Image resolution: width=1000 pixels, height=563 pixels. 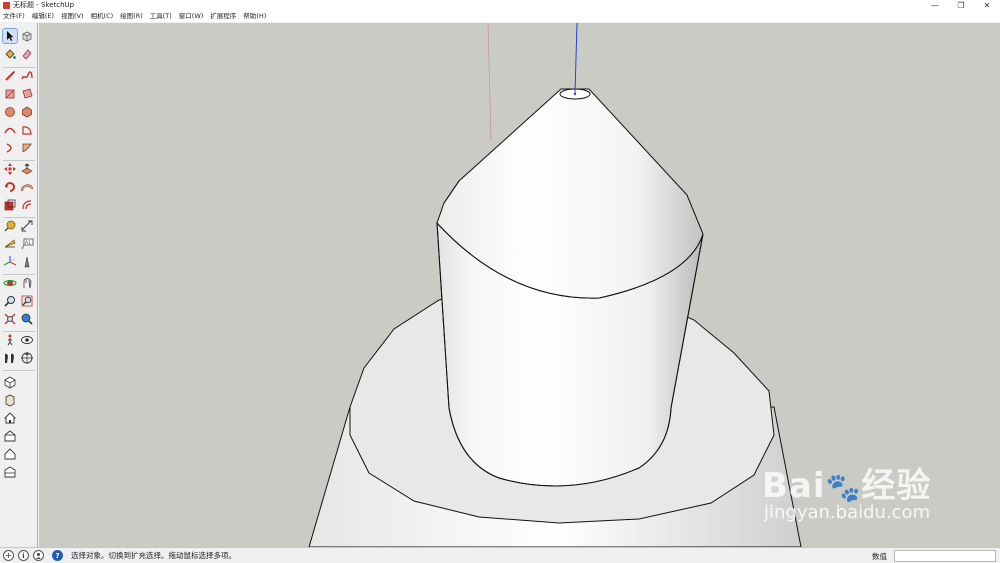 I want to click on protractor-tool-button, so click(x=10, y=244).